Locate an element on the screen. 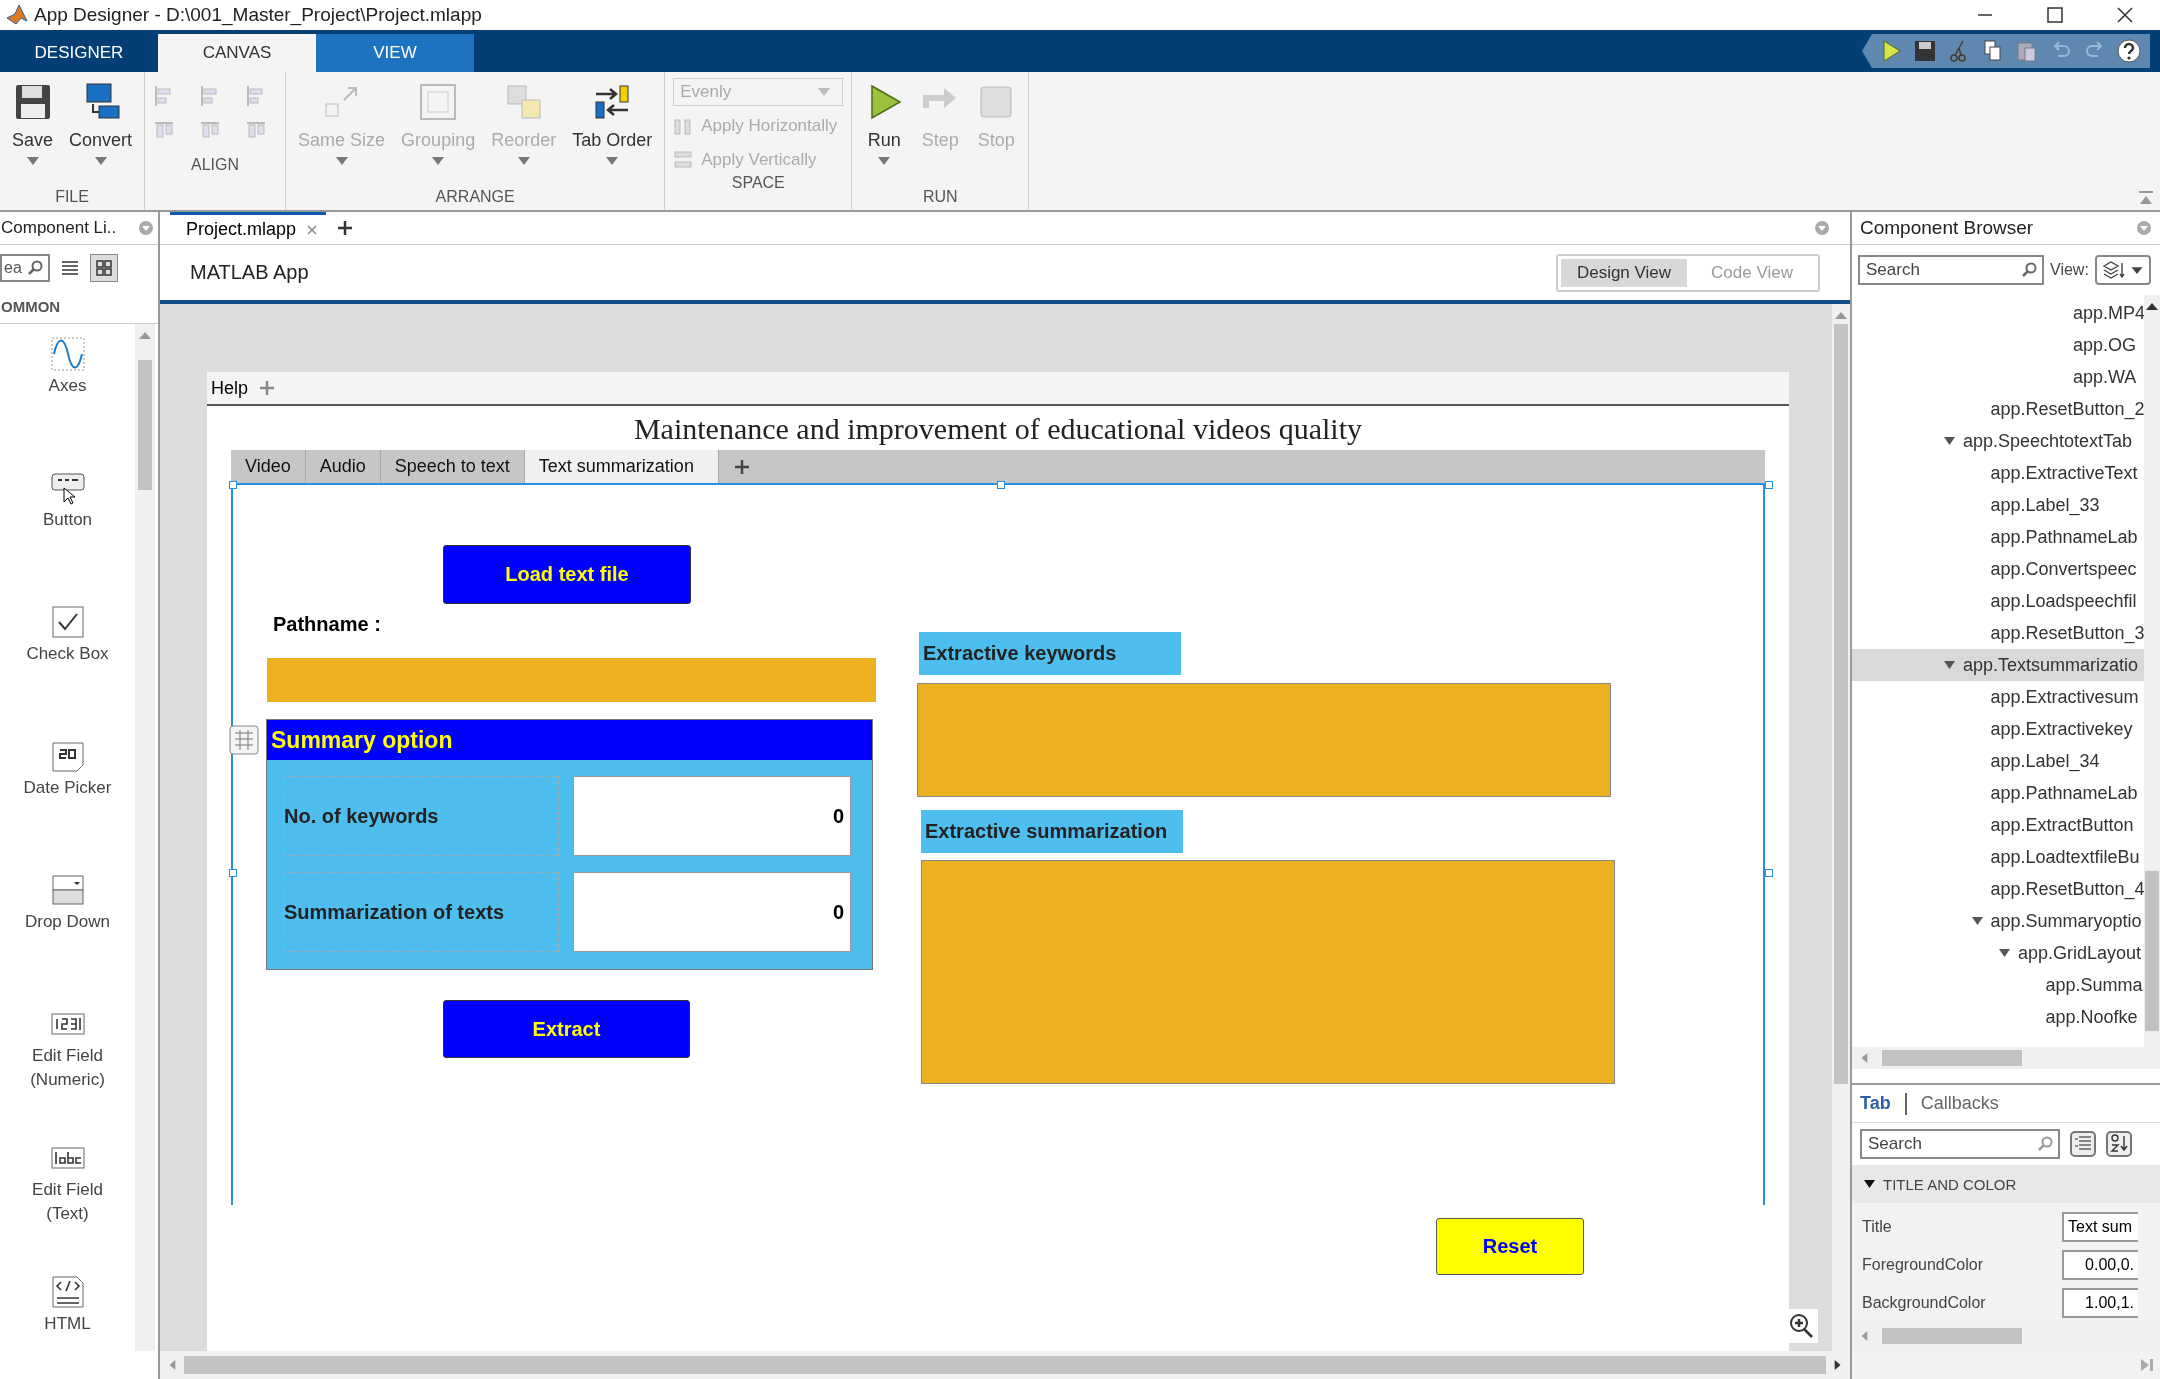 This screenshot has height=1379, width=2160. property-field: Text sum is located at coordinates (2100, 1227).